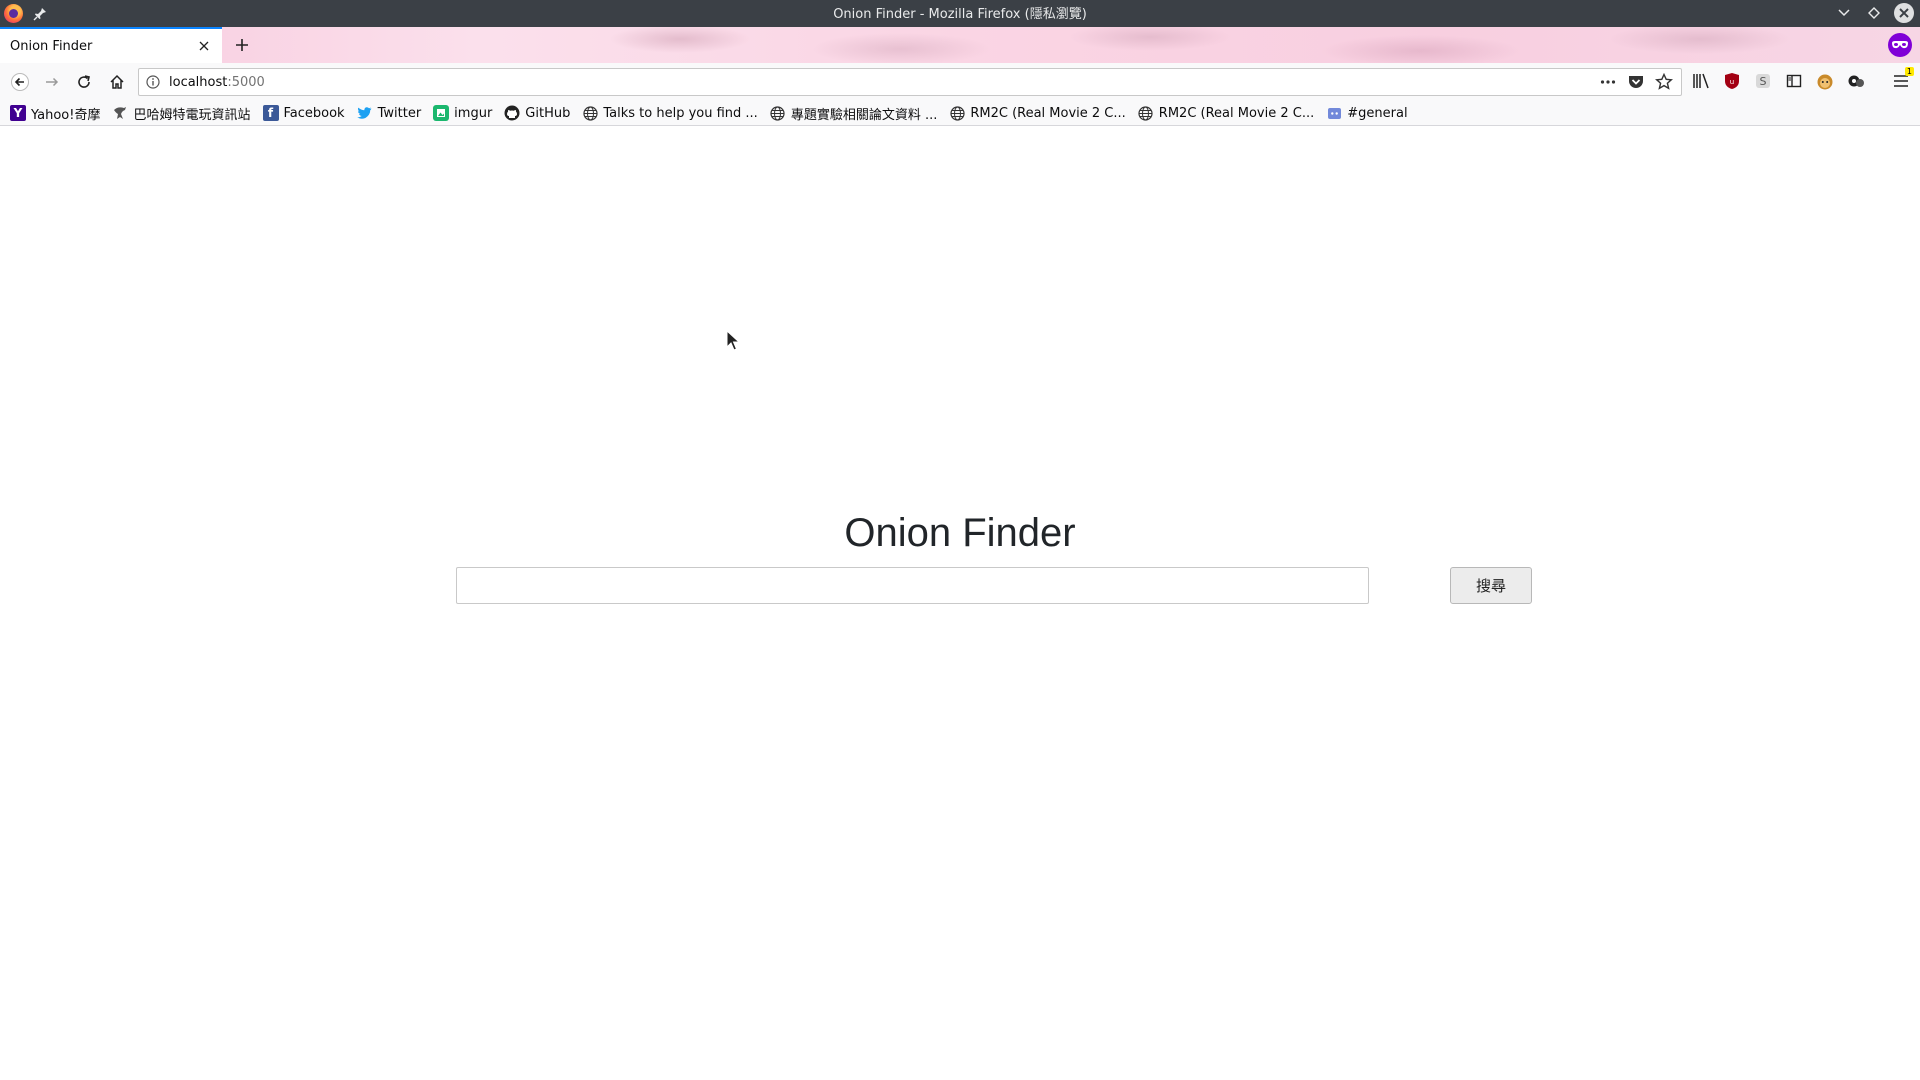 The image size is (1920, 1080). I want to click on bookmark-yahoo: Y Yahoo!奇摩, so click(55, 113).